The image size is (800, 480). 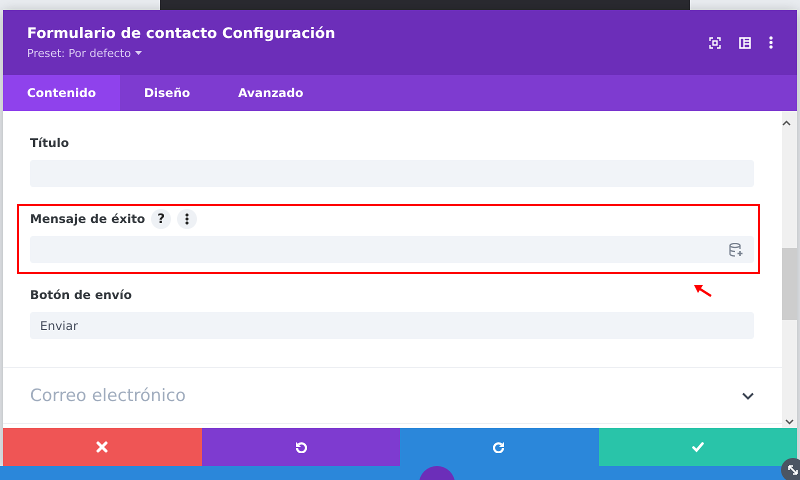 I want to click on redo-icon, so click(x=499, y=447).